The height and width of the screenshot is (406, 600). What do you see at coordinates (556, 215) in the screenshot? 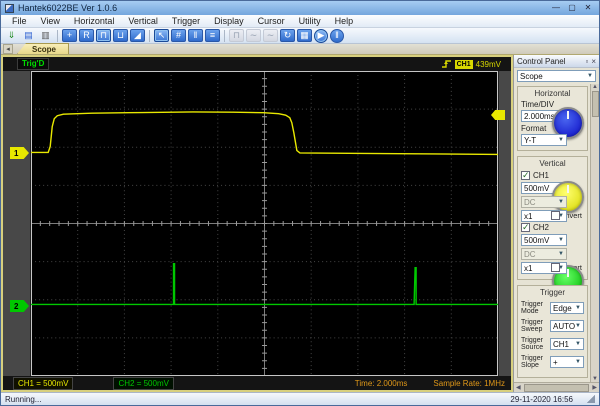
I see `ch1-invert-checkbox` at bounding box center [556, 215].